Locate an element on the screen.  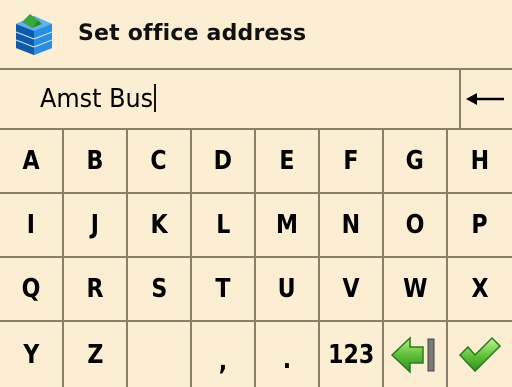
key-comma: , is located at coordinates (223, 354).